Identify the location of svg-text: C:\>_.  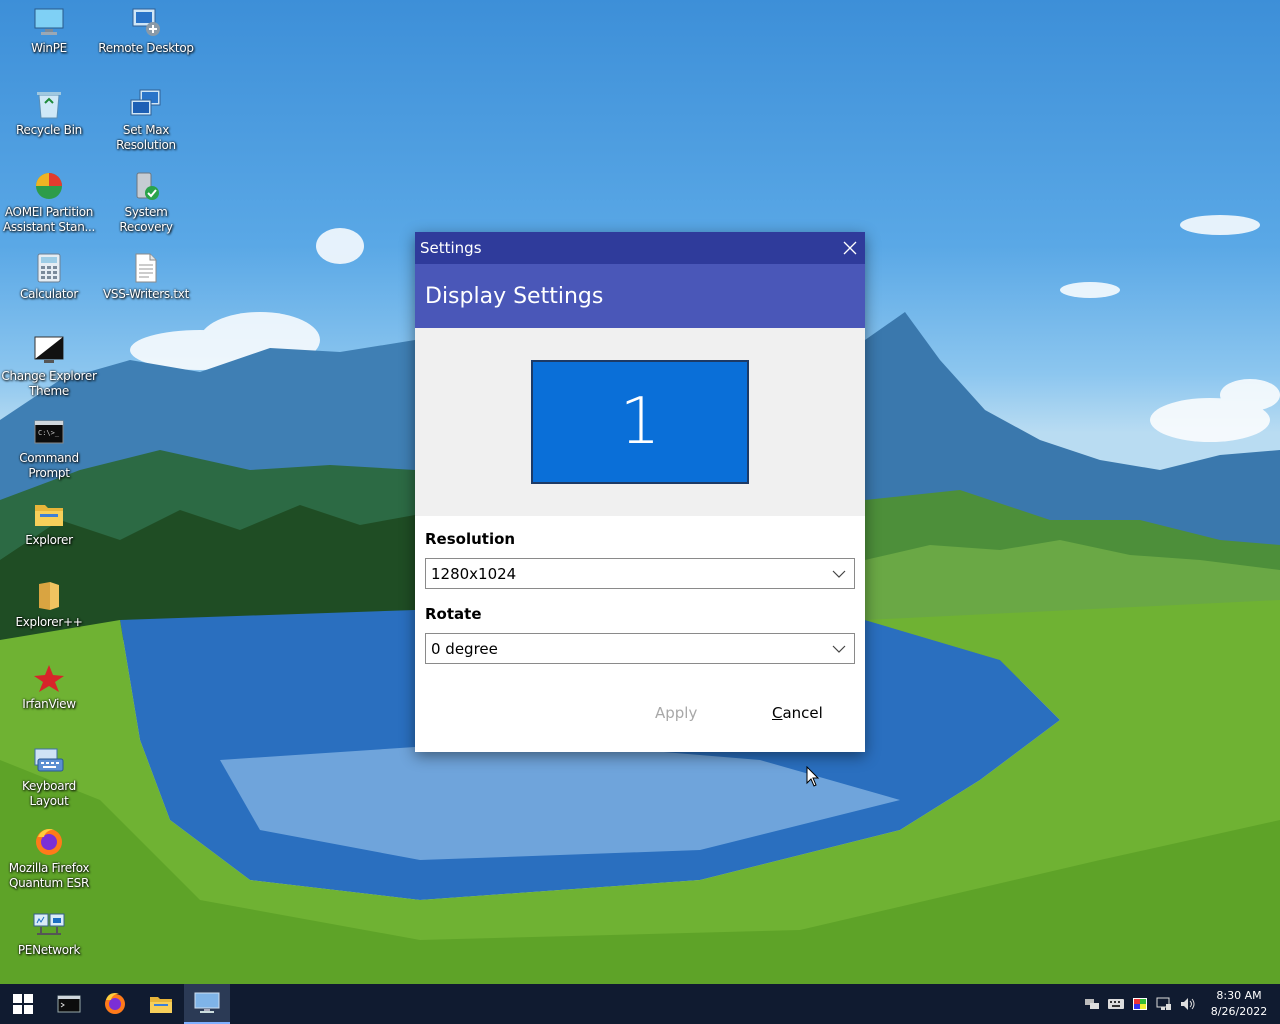
(49, 433).